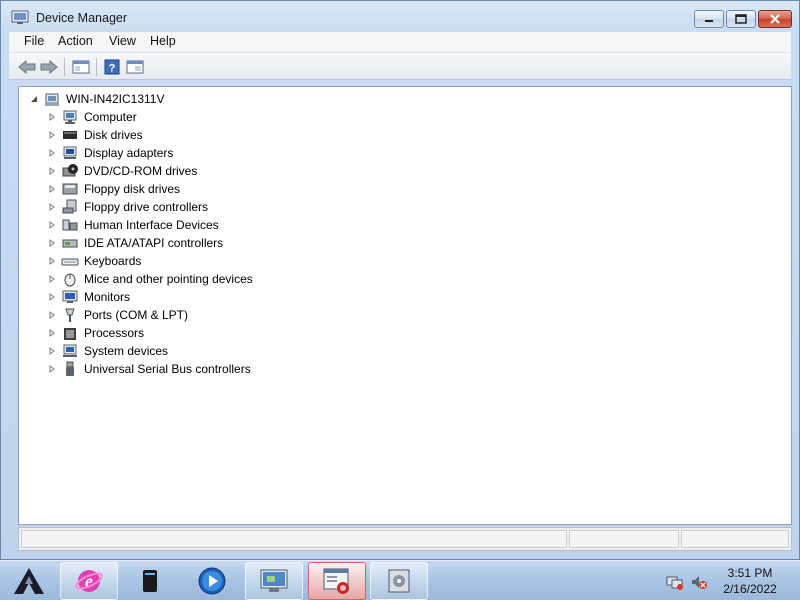 This screenshot has width=800, height=600. I want to click on network-icon, so click(675, 582).